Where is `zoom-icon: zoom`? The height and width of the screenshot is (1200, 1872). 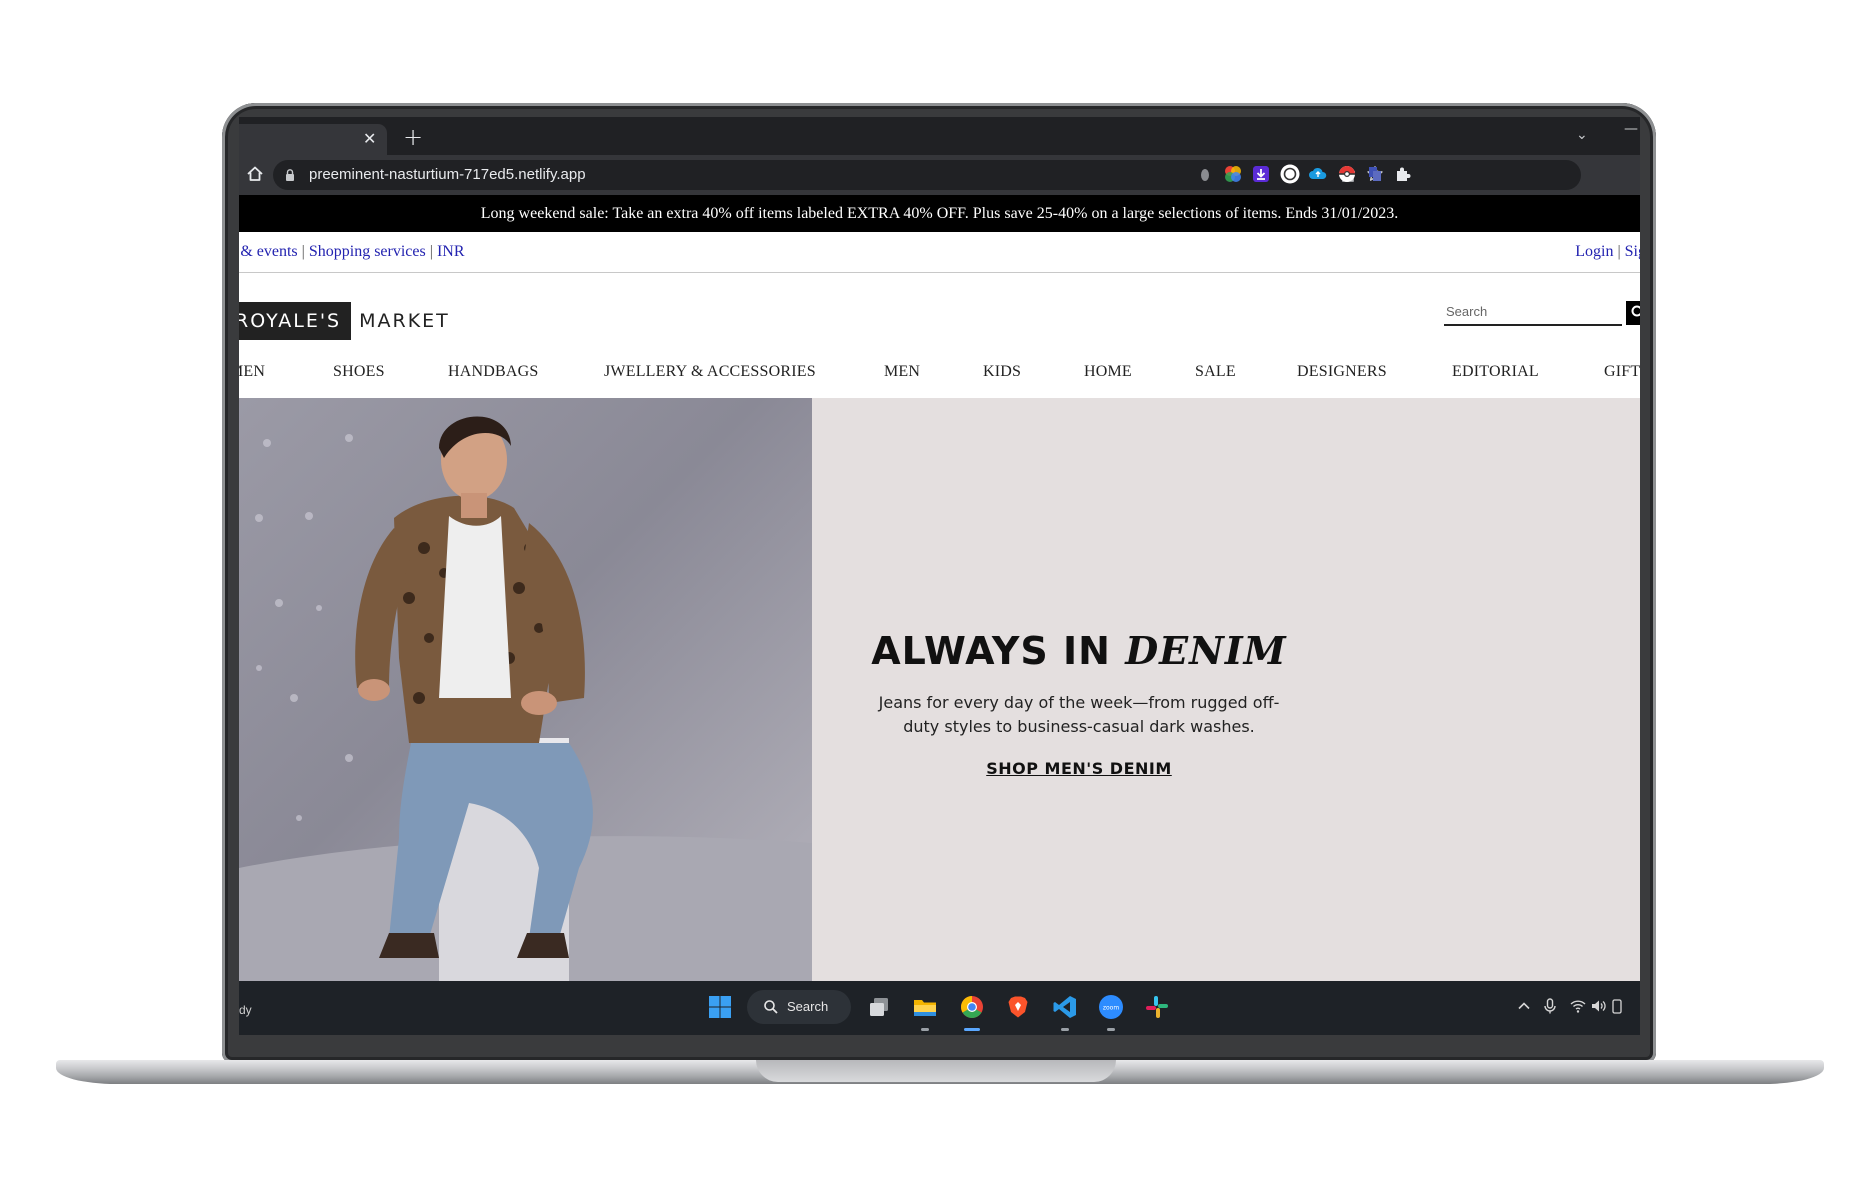
zoom-icon: zoom is located at coordinates (1111, 1007).